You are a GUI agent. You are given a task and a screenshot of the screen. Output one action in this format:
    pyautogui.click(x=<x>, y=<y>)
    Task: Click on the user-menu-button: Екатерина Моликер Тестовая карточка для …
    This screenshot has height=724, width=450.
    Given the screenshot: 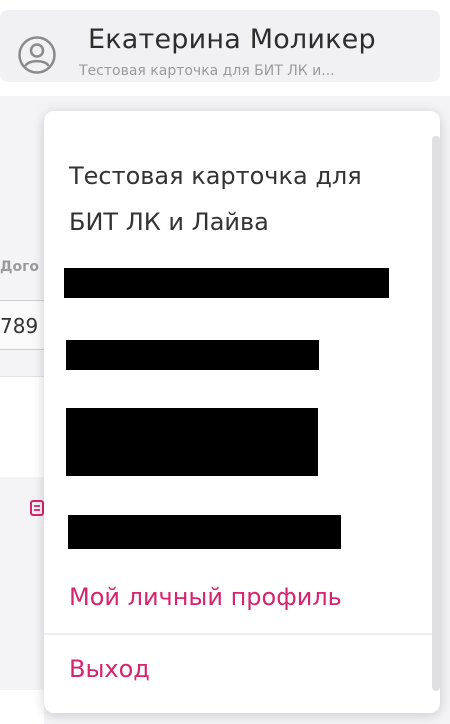 What is the action you would take?
    pyautogui.click(x=220, y=46)
    